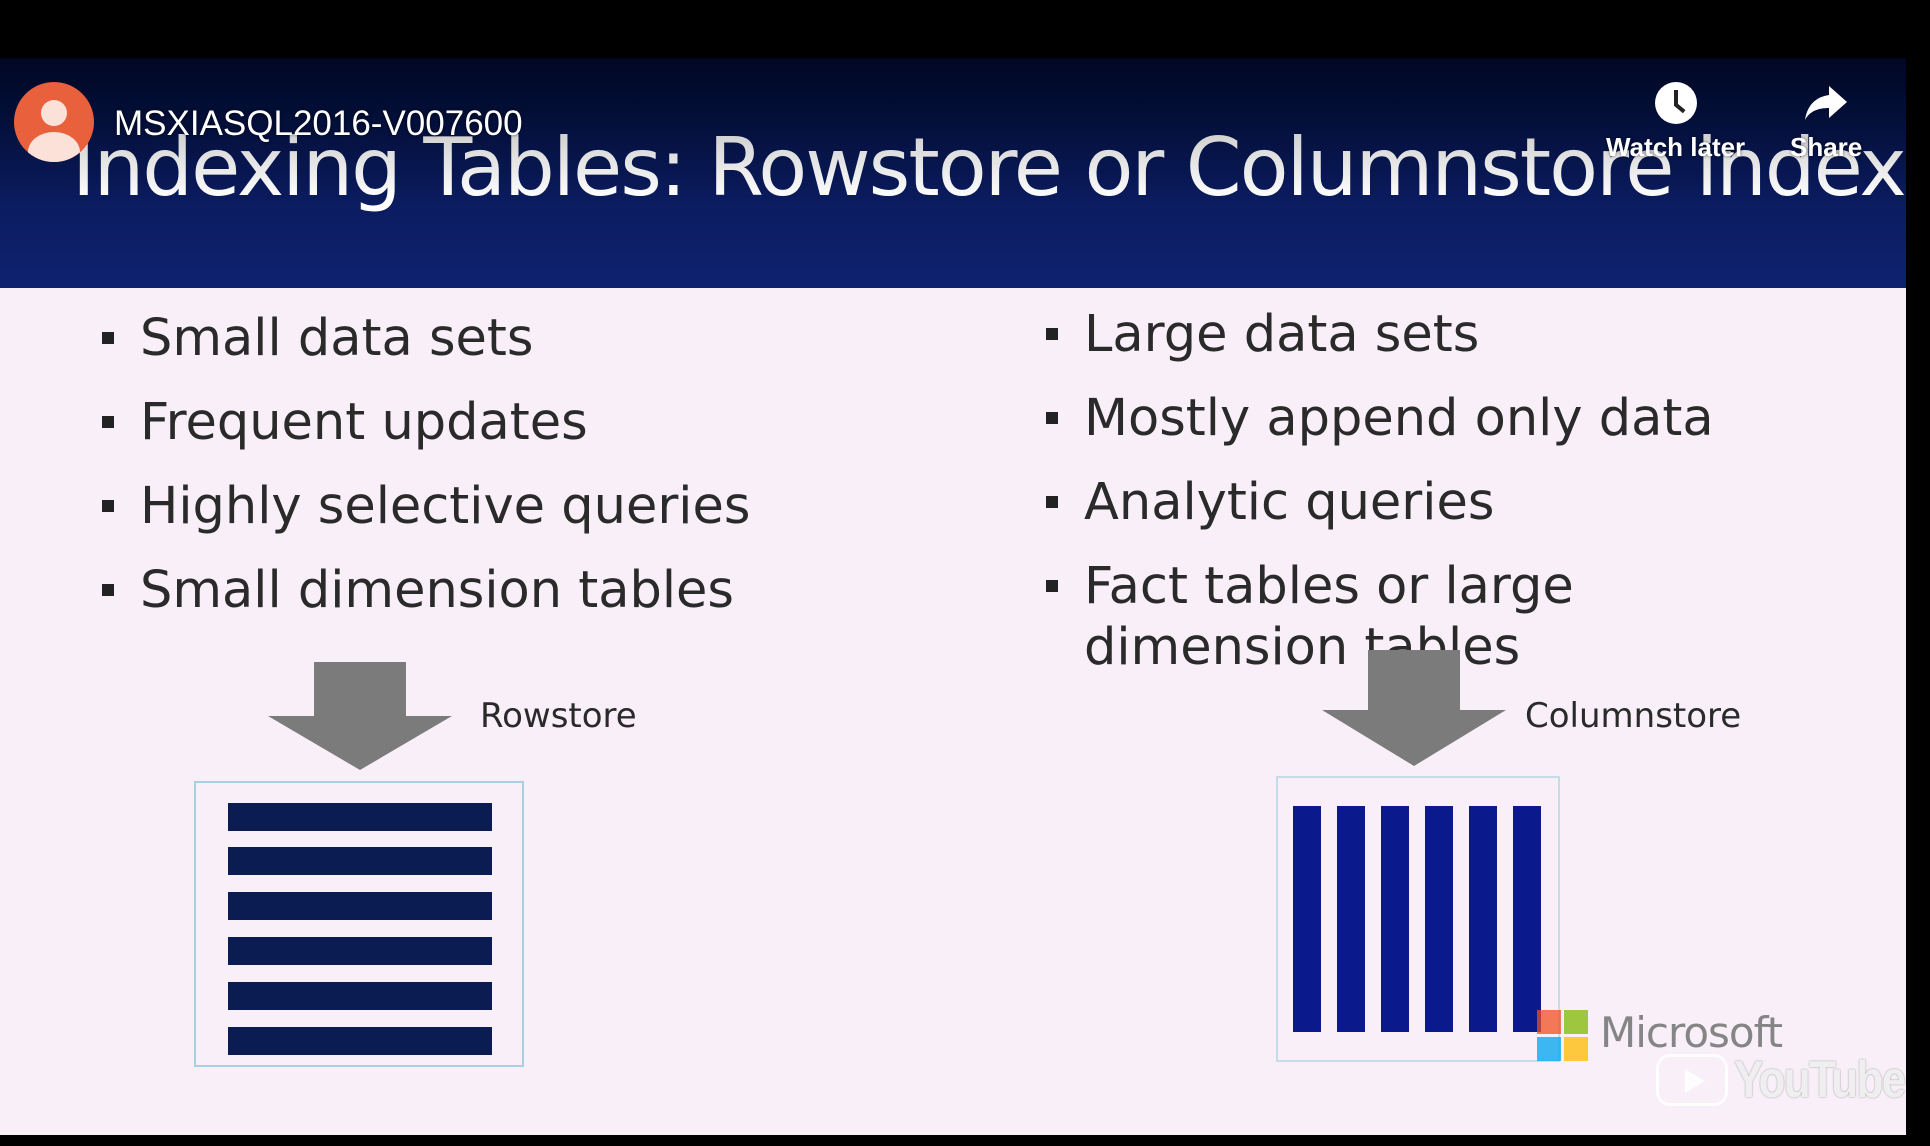 The height and width of the screenshot is (1146, 1930). What do you see at coordinates (318, 124) in the screenshot?
I see `video-title: MSXIASQL2016-V007600` at bounding box center [318, 124].